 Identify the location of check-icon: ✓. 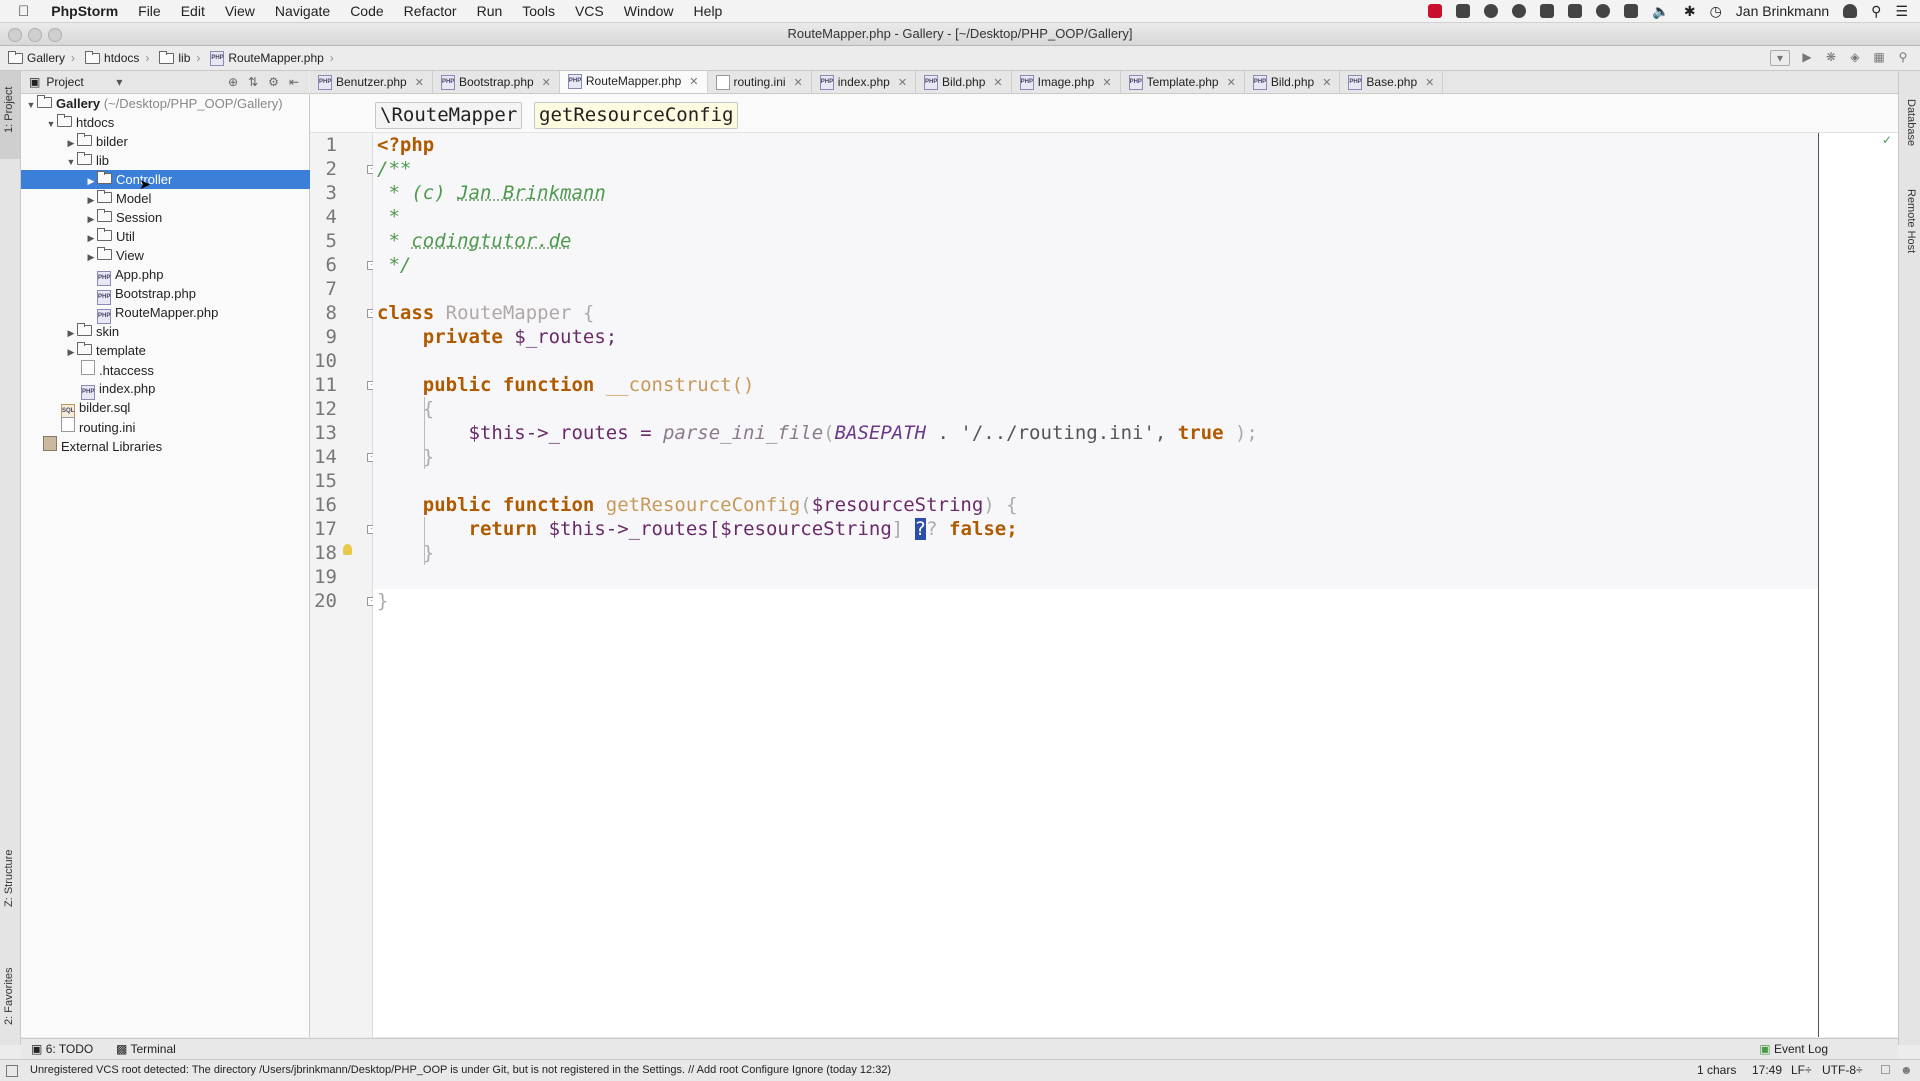
(1887, 140).